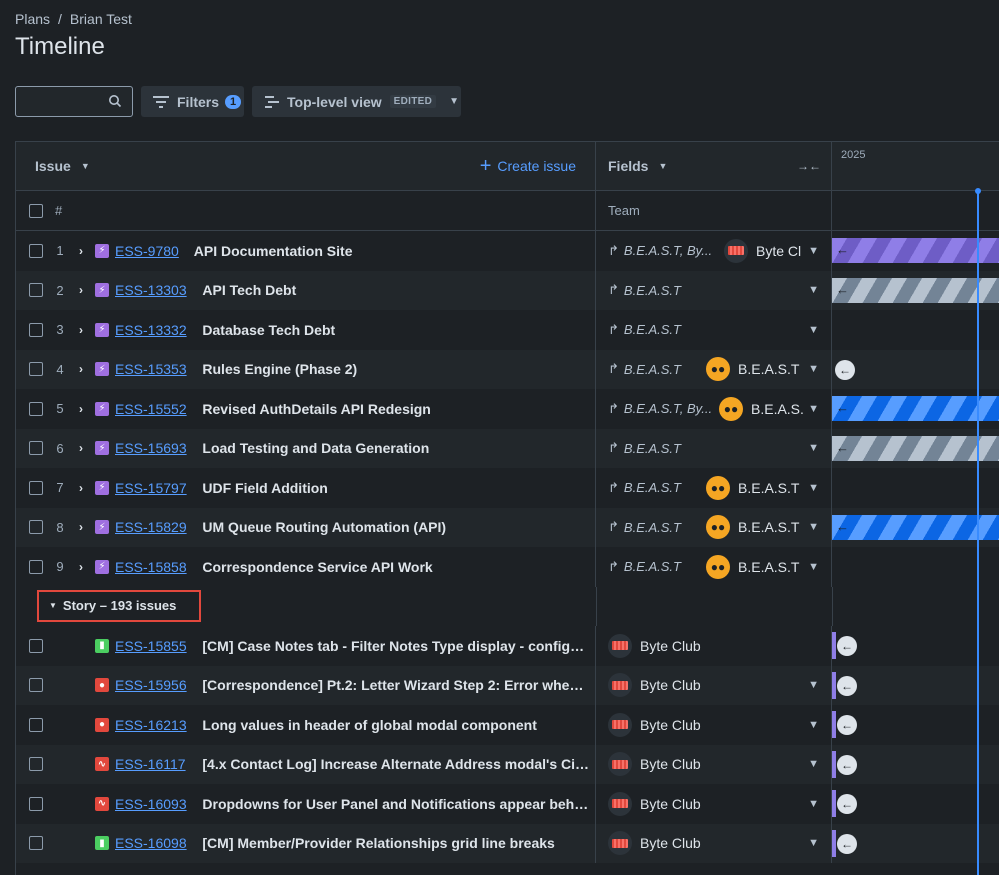 This screenshot has width=999, height=875. What do you see at coordinates (36, 210) in the screenshot?
I see `select-all-checkbox` at bounding box center [36, 210].